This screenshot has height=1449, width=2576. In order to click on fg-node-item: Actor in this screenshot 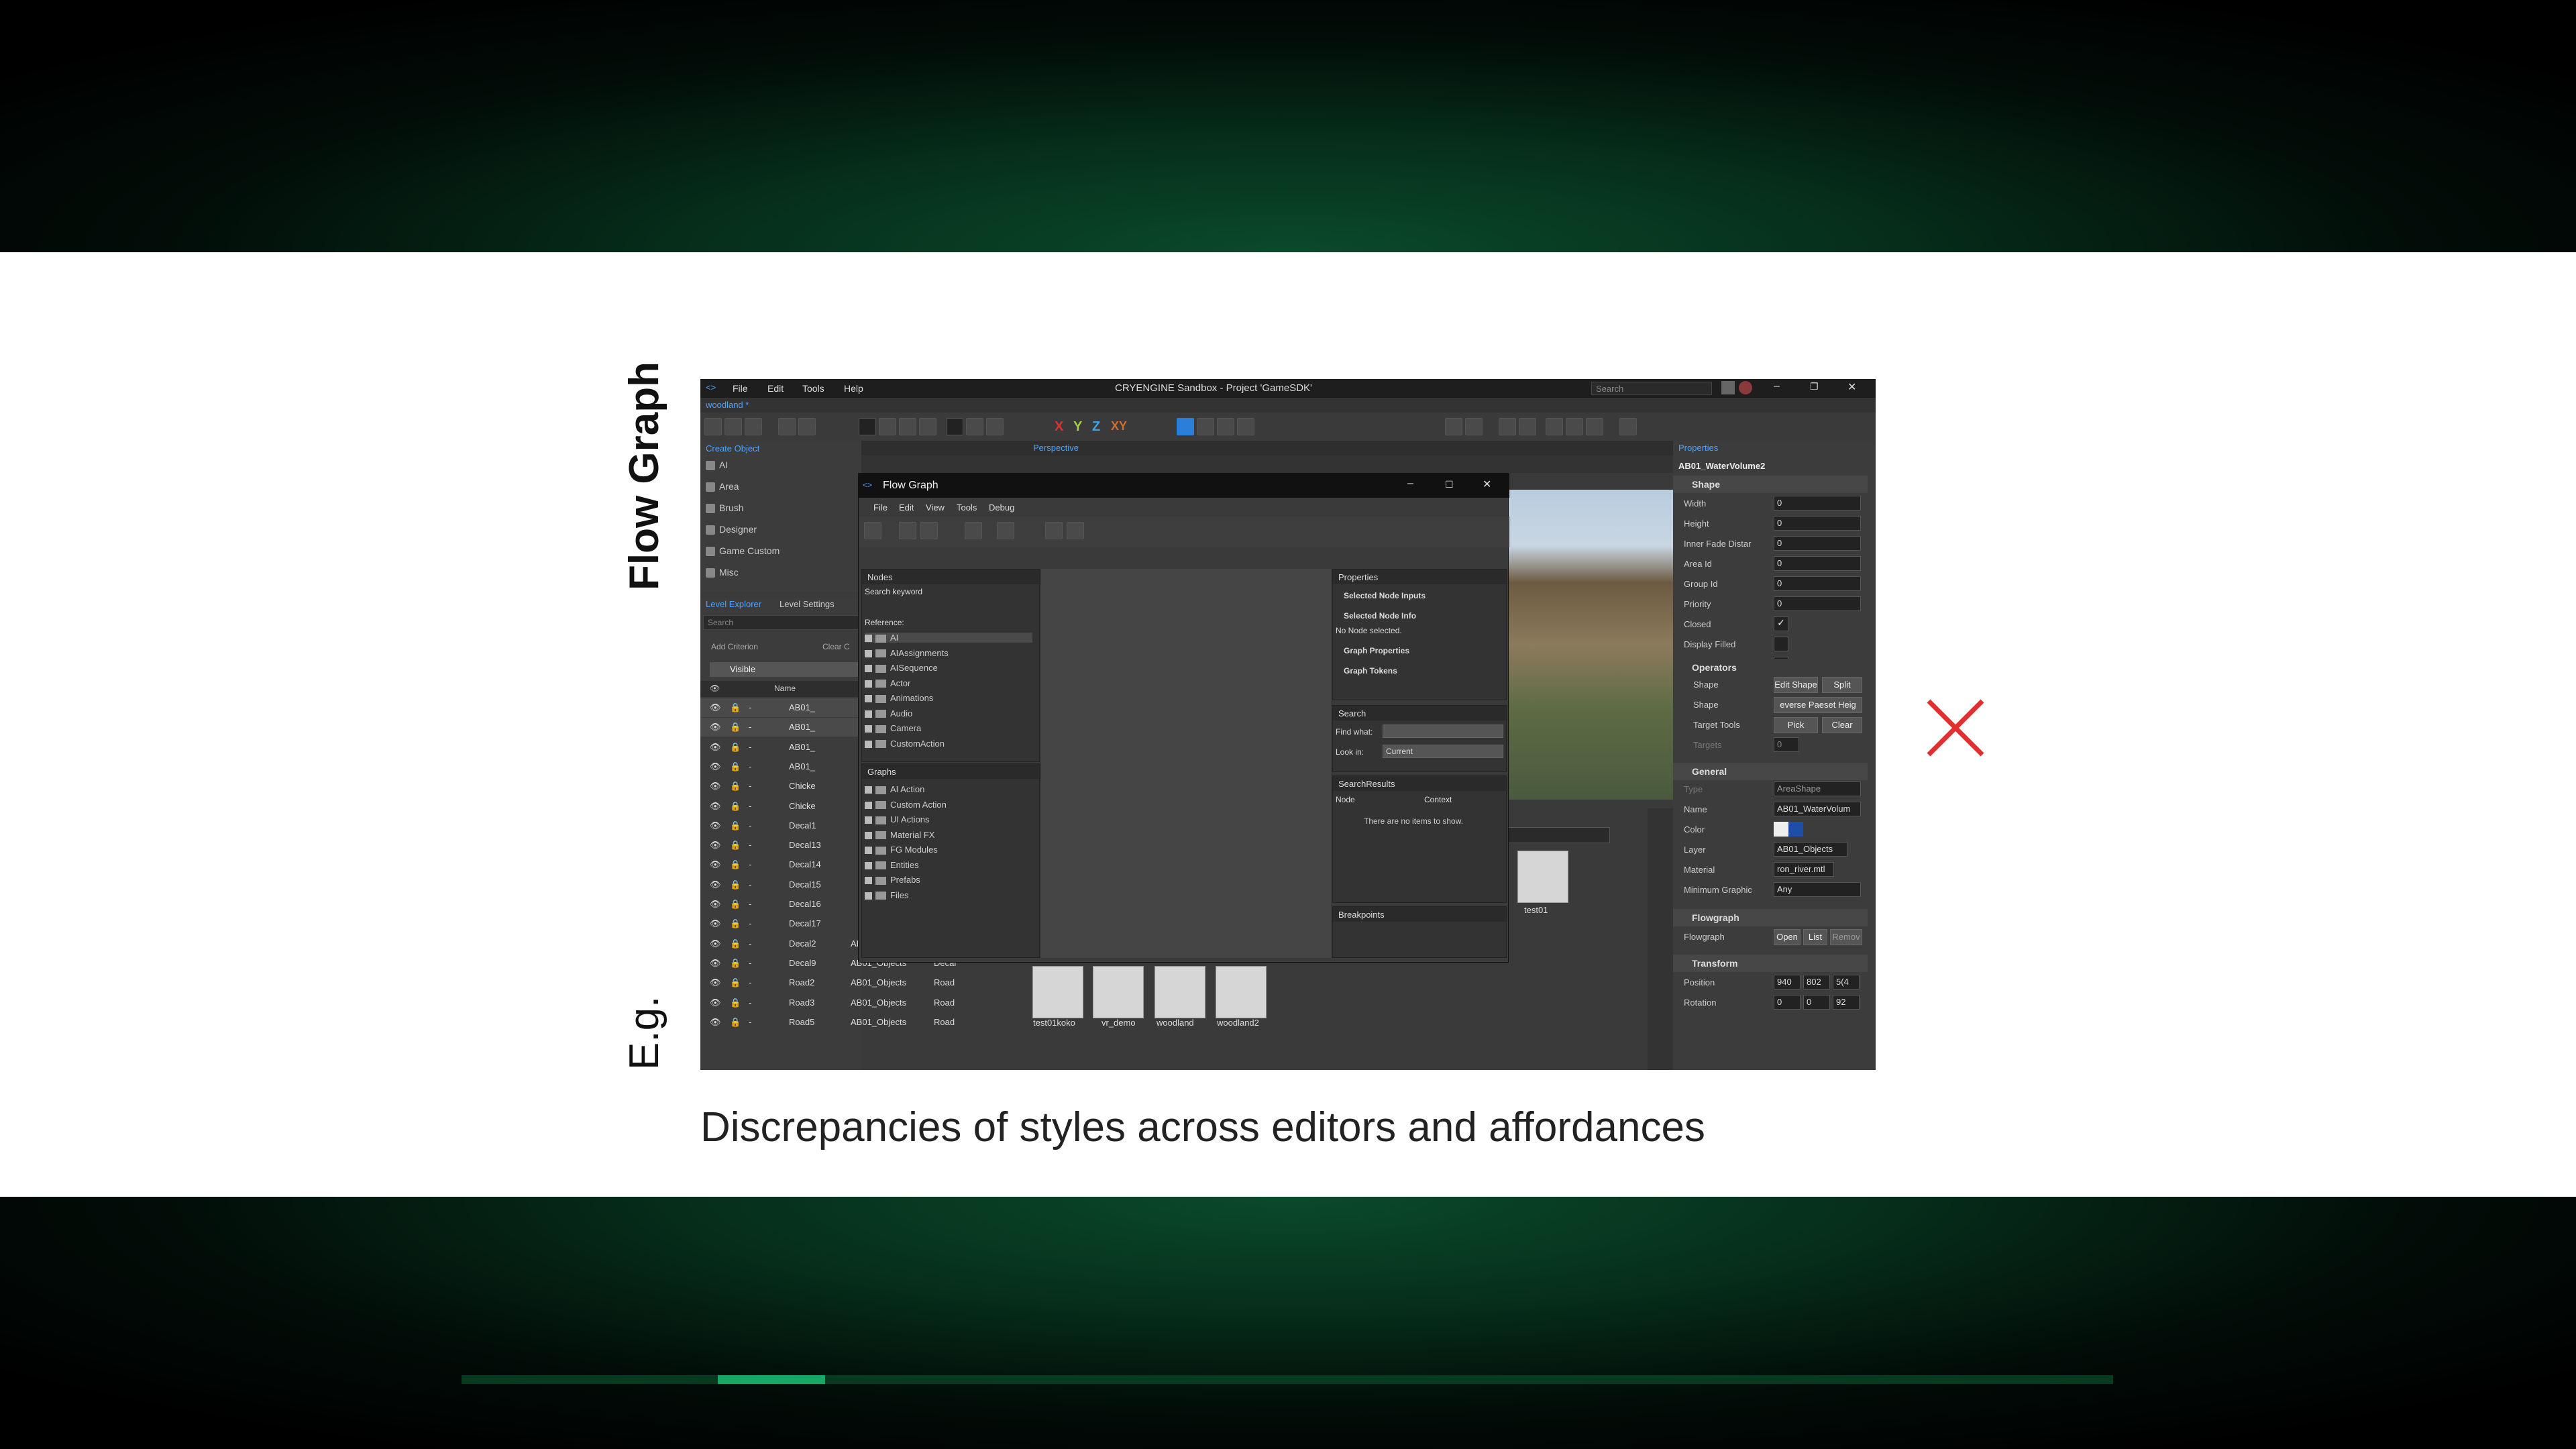, I will do `click(887, 683)`.